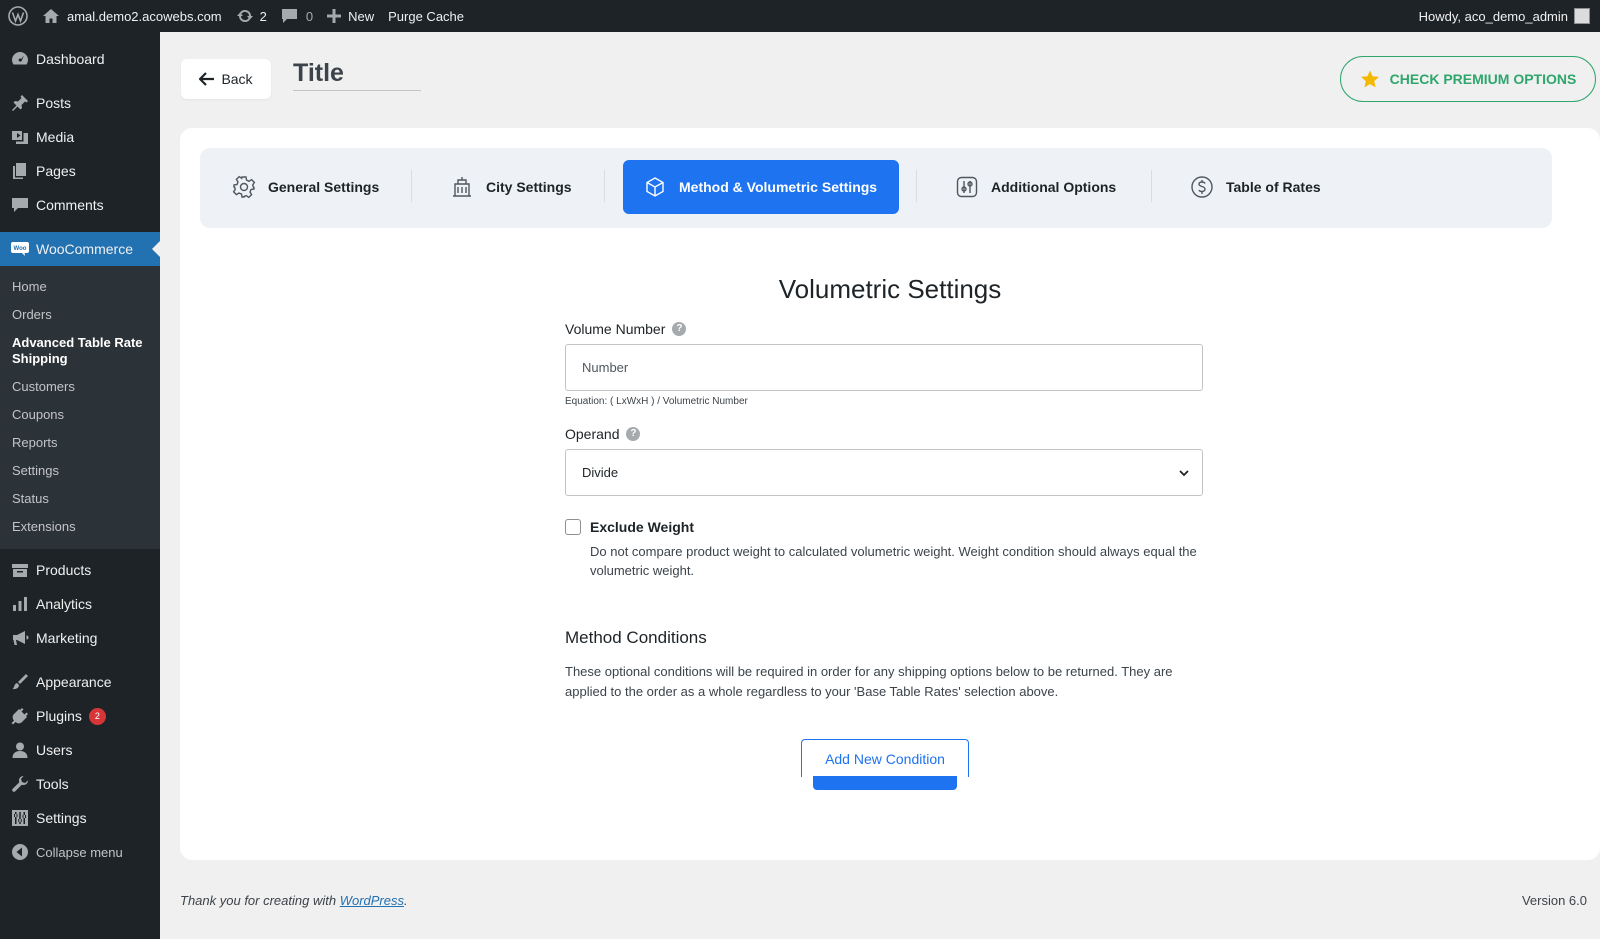 This screenshot has width=1600, height=939. What do you see at coordinates (309, 16) in the screenshot?
I see `comments-count: 0` at bounding box center [309, 16].